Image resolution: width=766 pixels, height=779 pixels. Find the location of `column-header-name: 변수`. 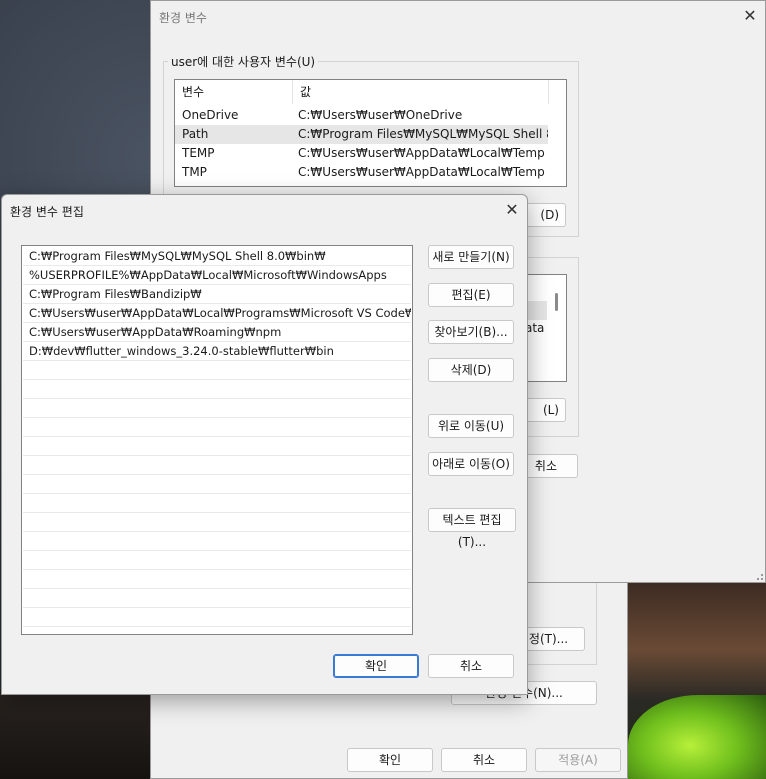

column-header-name: 변수 is located at coordinates (234, 92).